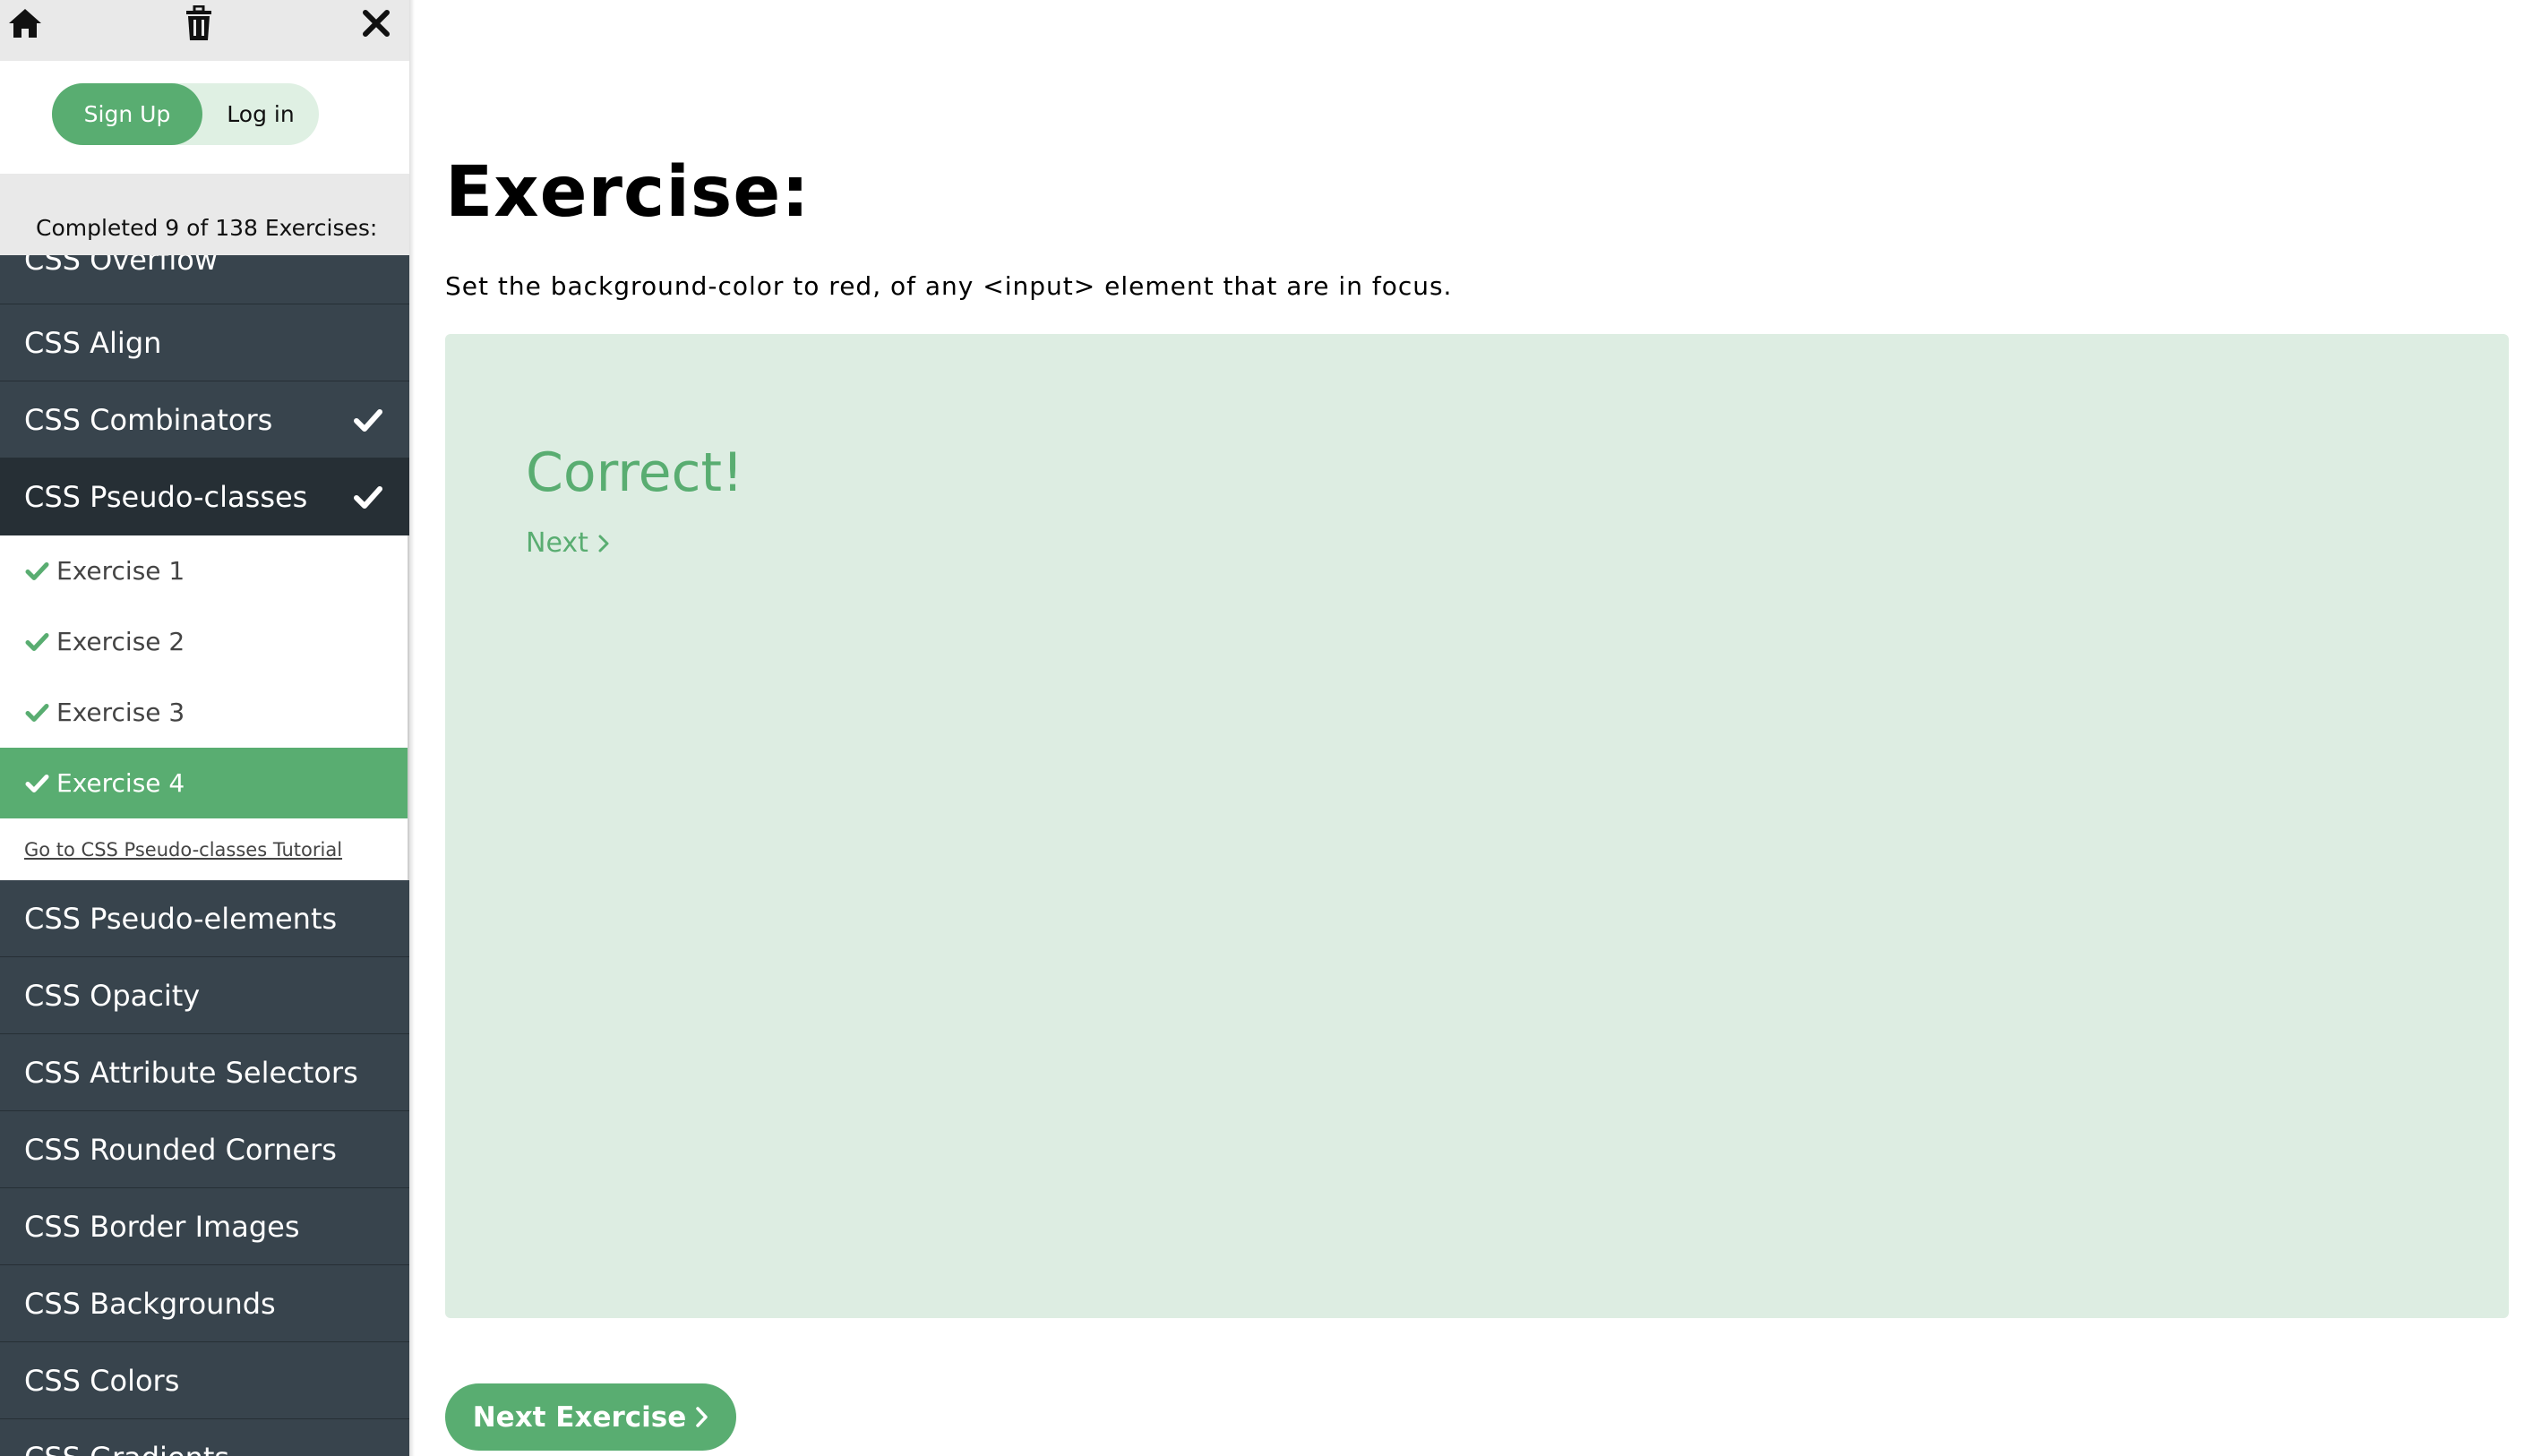 The width and height of the screenshot is (2524, 1456). What do you see at coordinates (205, 995) in the screenshot?
I see `topic-css-opacity: CSS Opacity` at bounding box center [205, 995].